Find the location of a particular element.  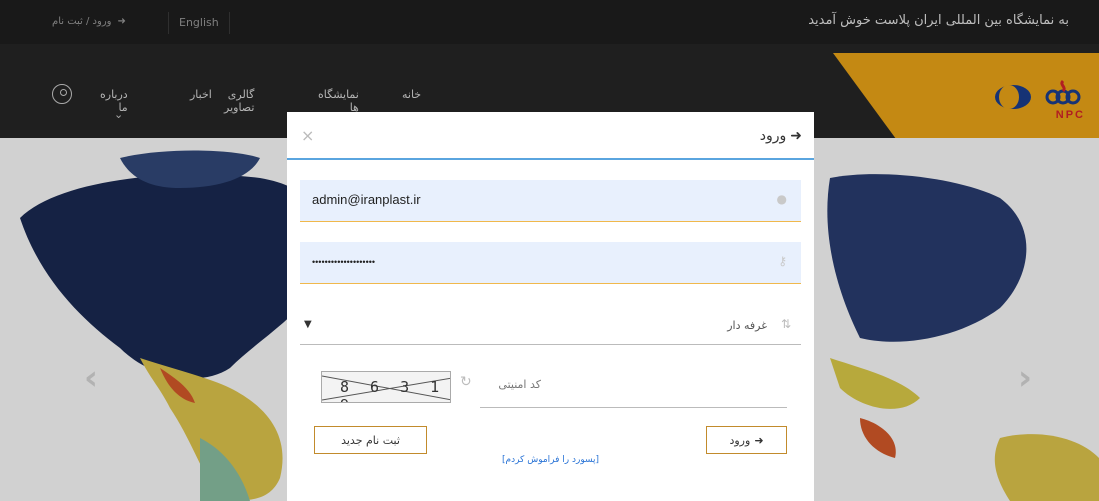

user-type-select: ▼ غرفه دار ⇅ is located at coordinates (550, 328).